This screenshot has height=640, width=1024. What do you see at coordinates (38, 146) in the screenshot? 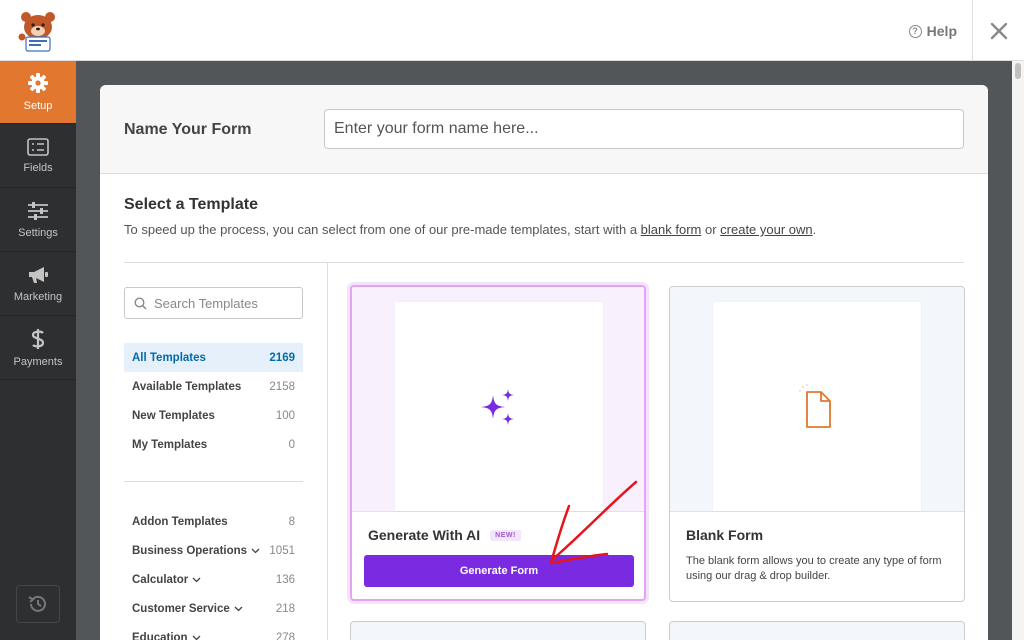
I see `list-icon` at bounding box center [38, 146].